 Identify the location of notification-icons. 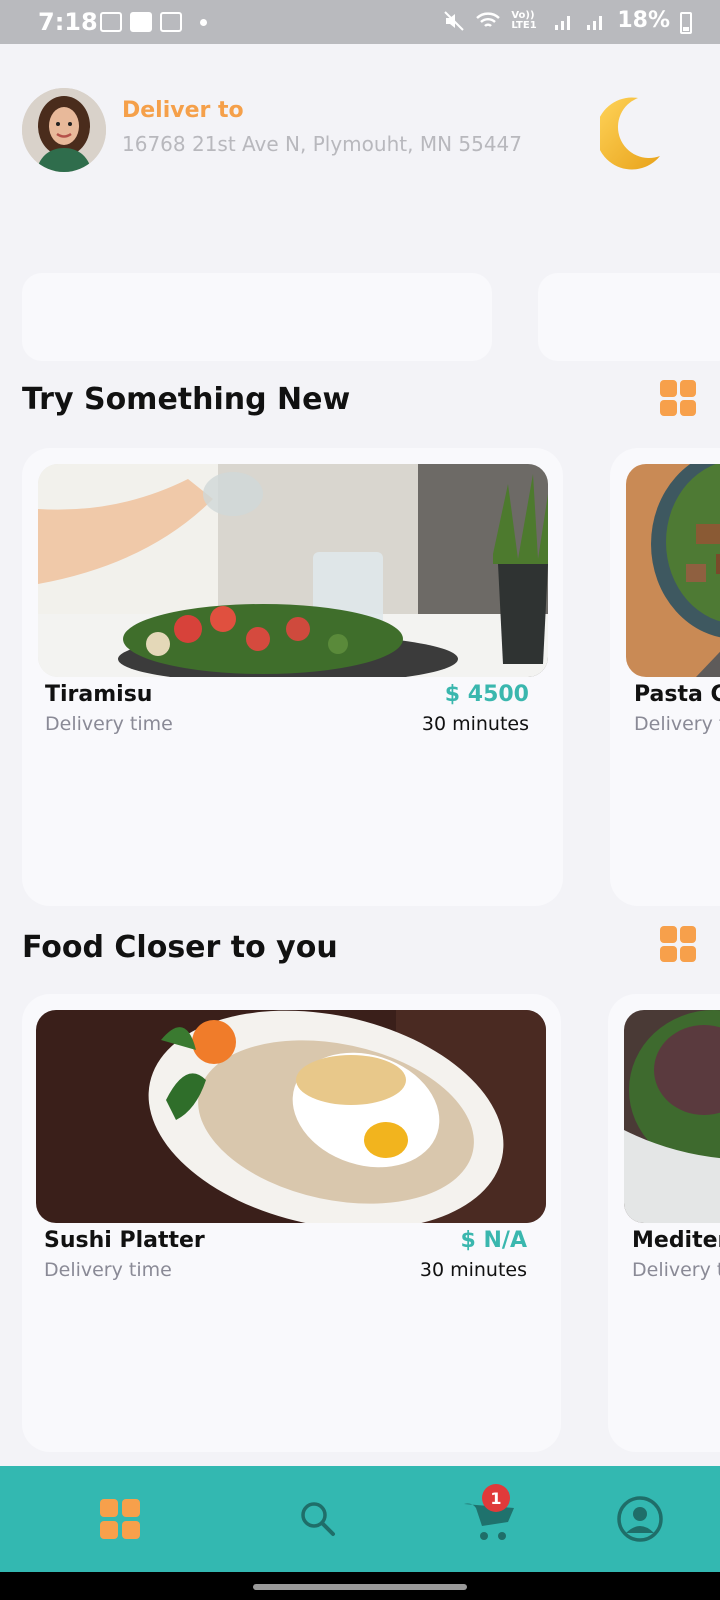
(153, 22).